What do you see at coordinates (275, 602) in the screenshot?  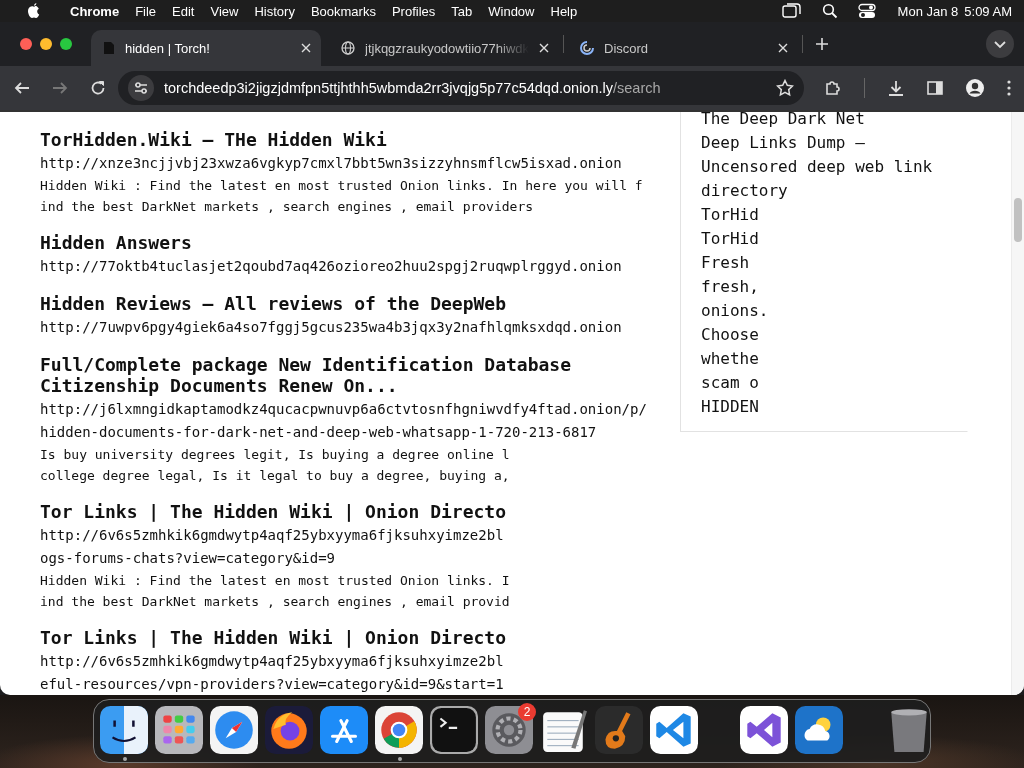 I see `result-snippet: ind the best DarkNet markets , search engines , email provid` at bounding box center [275, 602].